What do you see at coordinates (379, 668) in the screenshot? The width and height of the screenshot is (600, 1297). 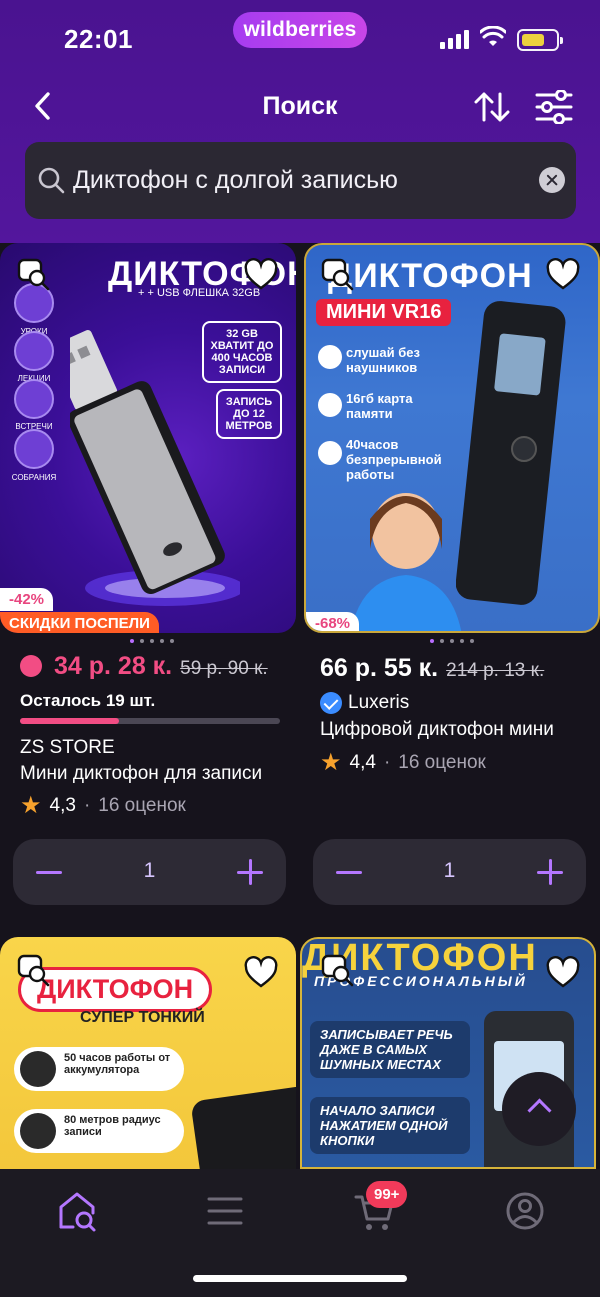 I see `price: 66 р. 55 к.` at bounding box center [379, 668].